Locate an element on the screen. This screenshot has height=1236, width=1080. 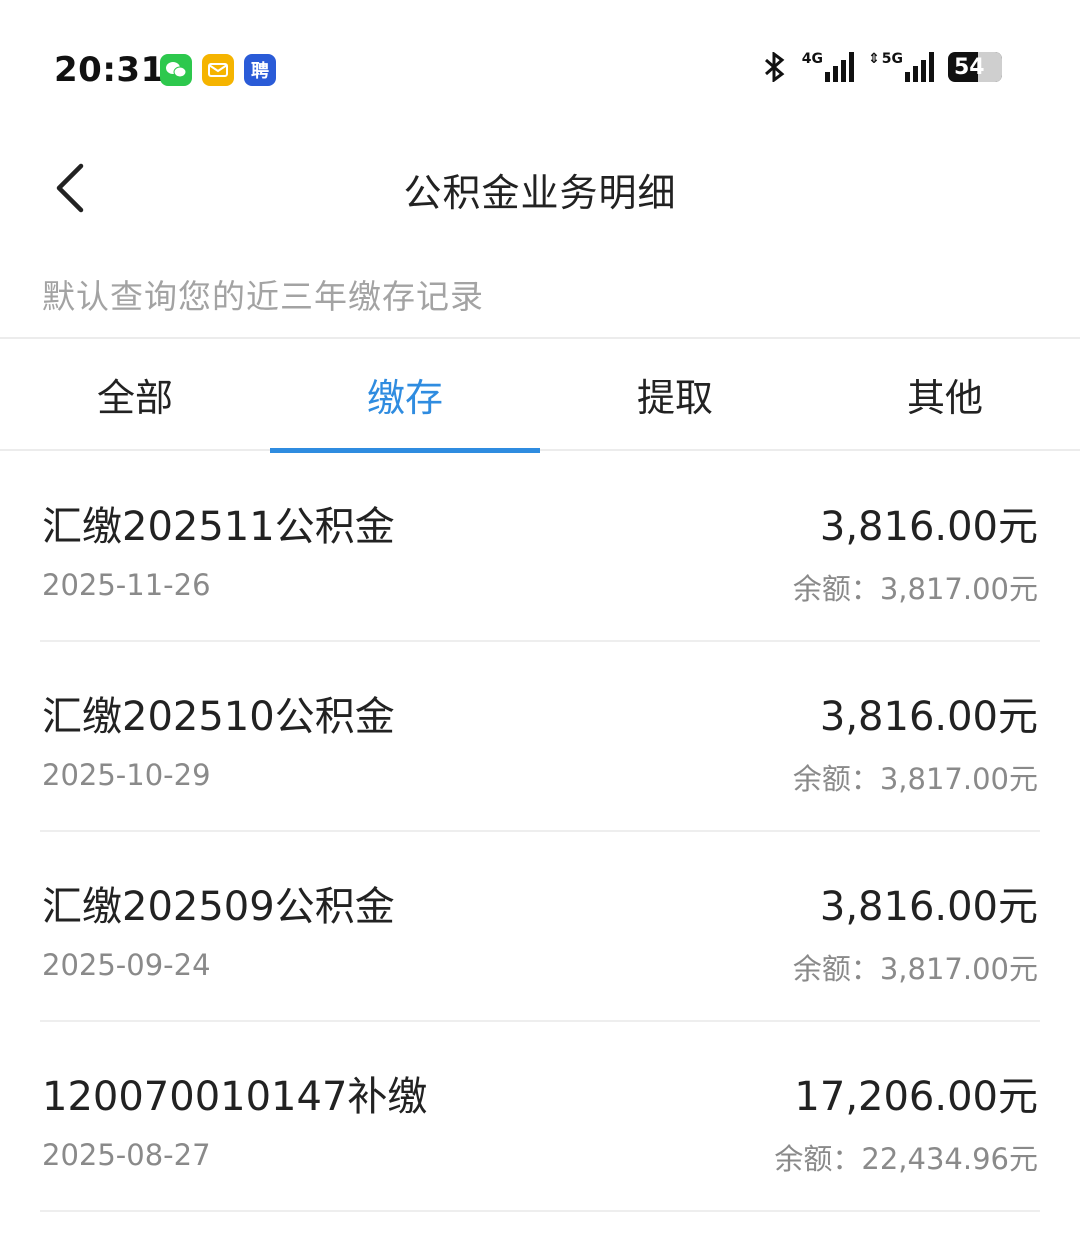
page-title: 公积金业务明细 is located at coordinates (540, 193).